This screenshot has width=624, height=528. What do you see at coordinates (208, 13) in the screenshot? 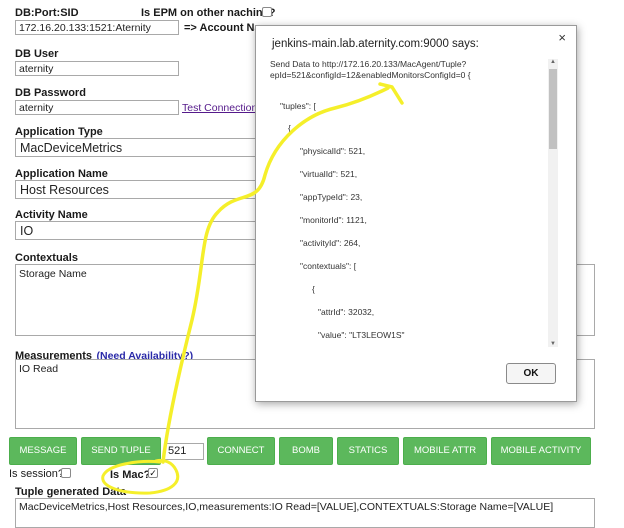
I see `epm-label: Is EPM on other nachine?` at bounding box center [208, 13].